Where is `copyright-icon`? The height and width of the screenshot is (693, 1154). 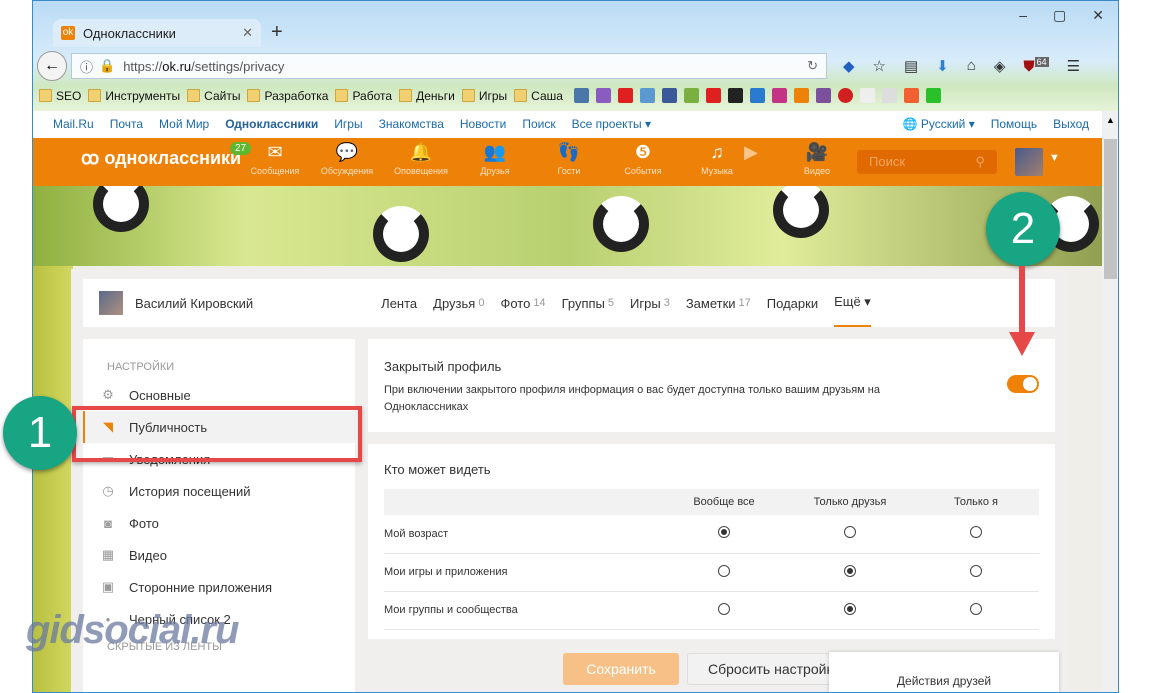
copyright-icon is located at coordinates (845, 95).